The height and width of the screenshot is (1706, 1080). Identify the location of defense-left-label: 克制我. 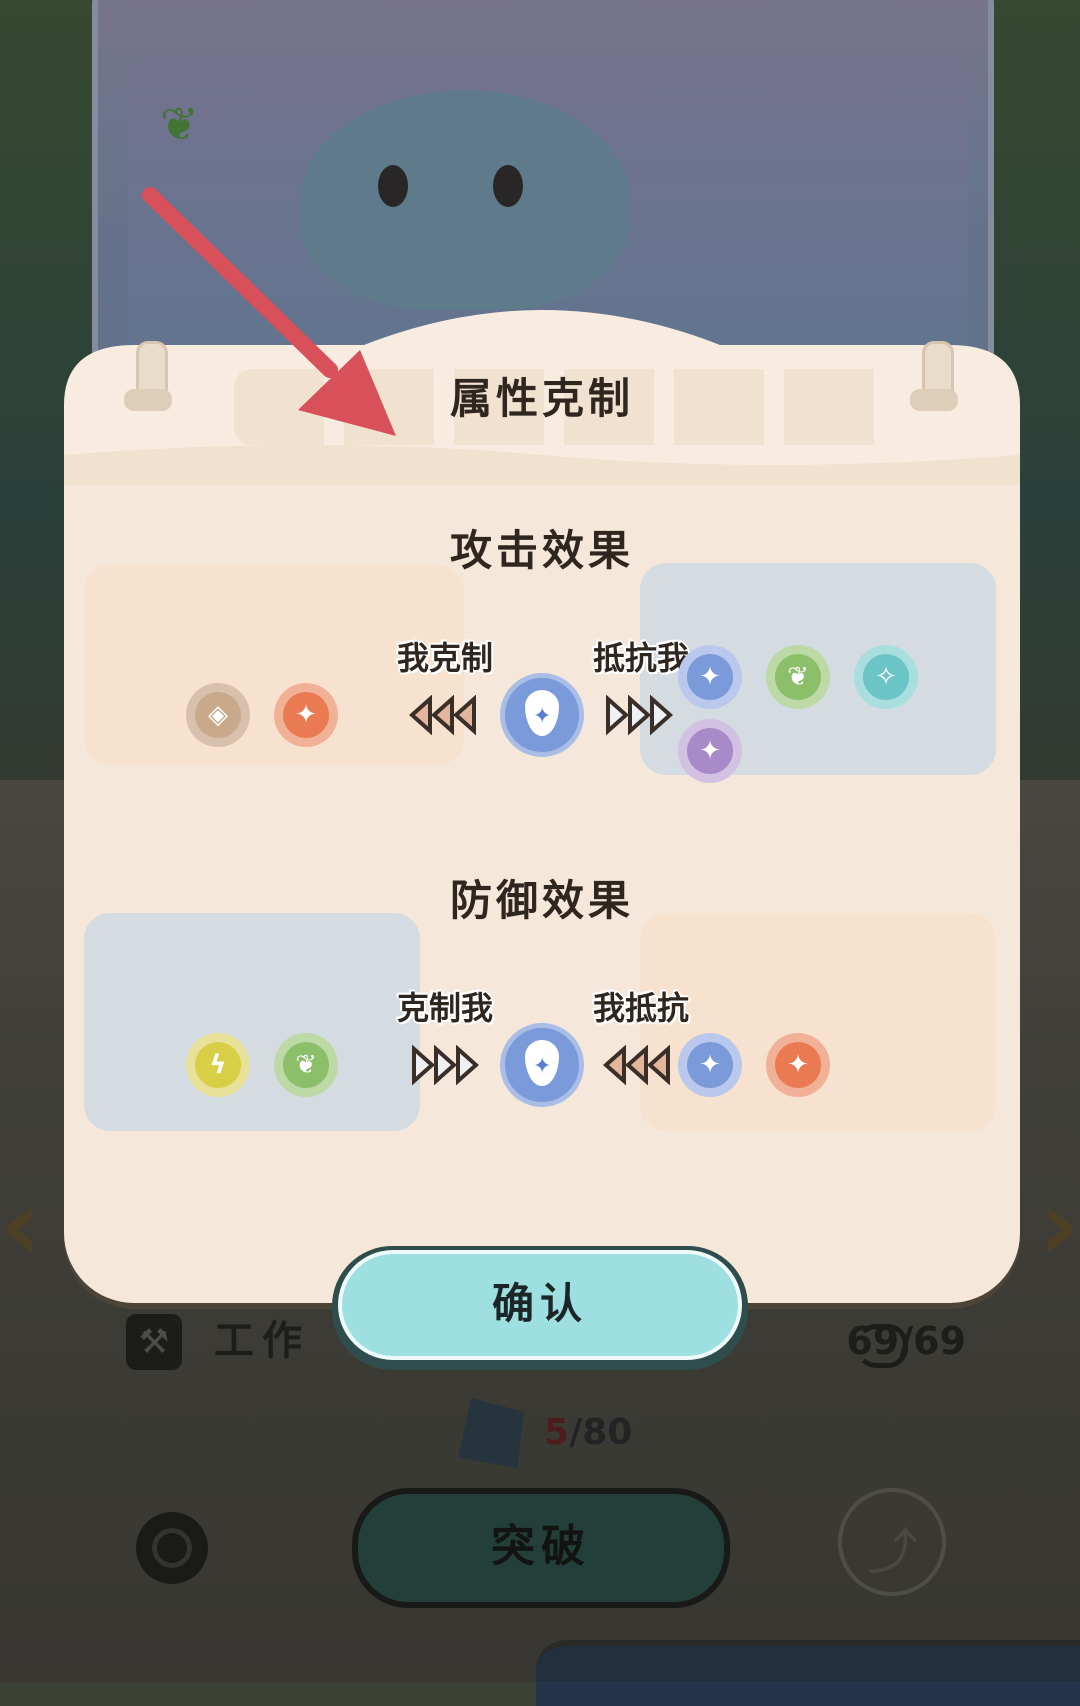
(444, 1008).